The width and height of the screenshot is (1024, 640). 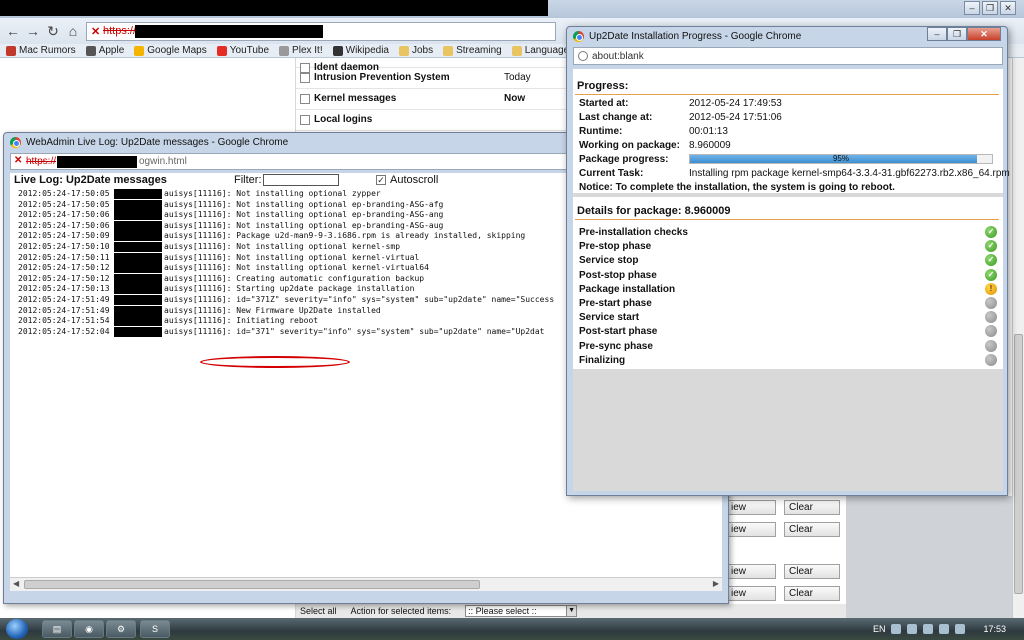 I want to click on phase-name: Post-stop phase, so click(x=618, y=275).